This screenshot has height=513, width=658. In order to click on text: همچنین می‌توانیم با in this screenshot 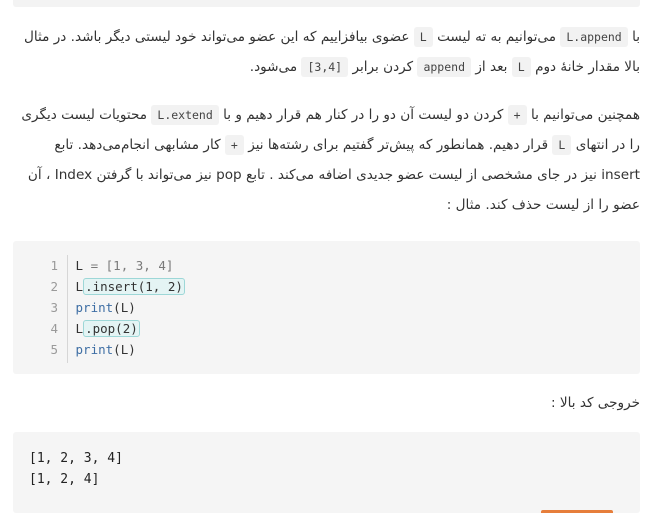, I will do `click(585, 115)`.